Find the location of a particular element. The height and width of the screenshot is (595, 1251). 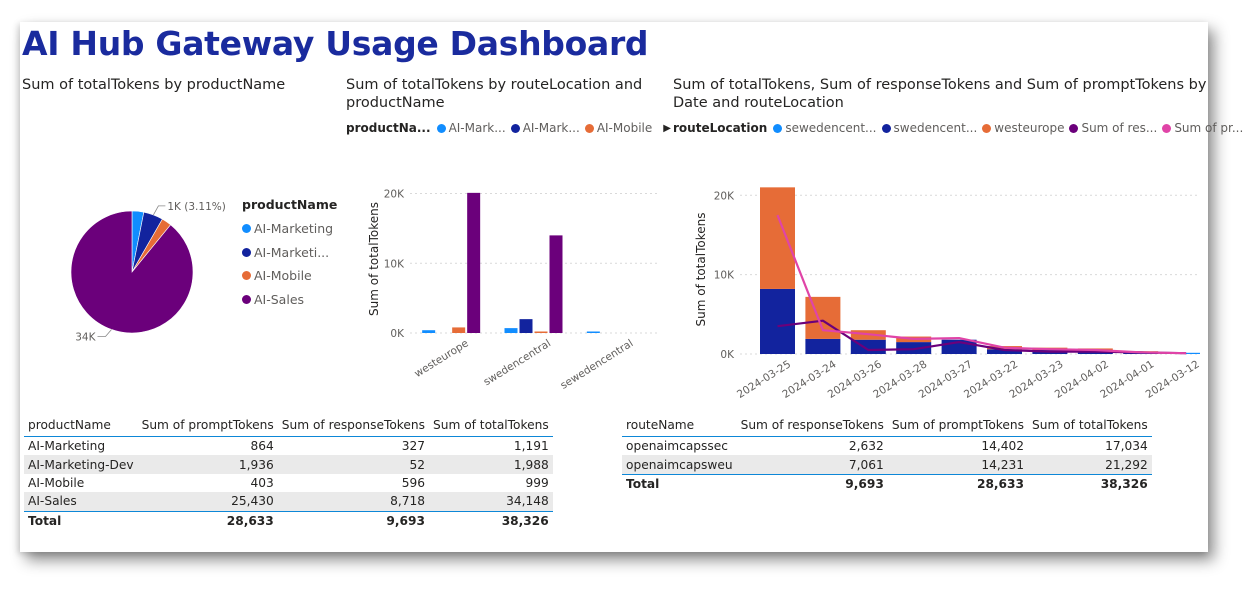

table-total-row: Total 28,633 9,693 38,326 is located at coordinates (288, 520).